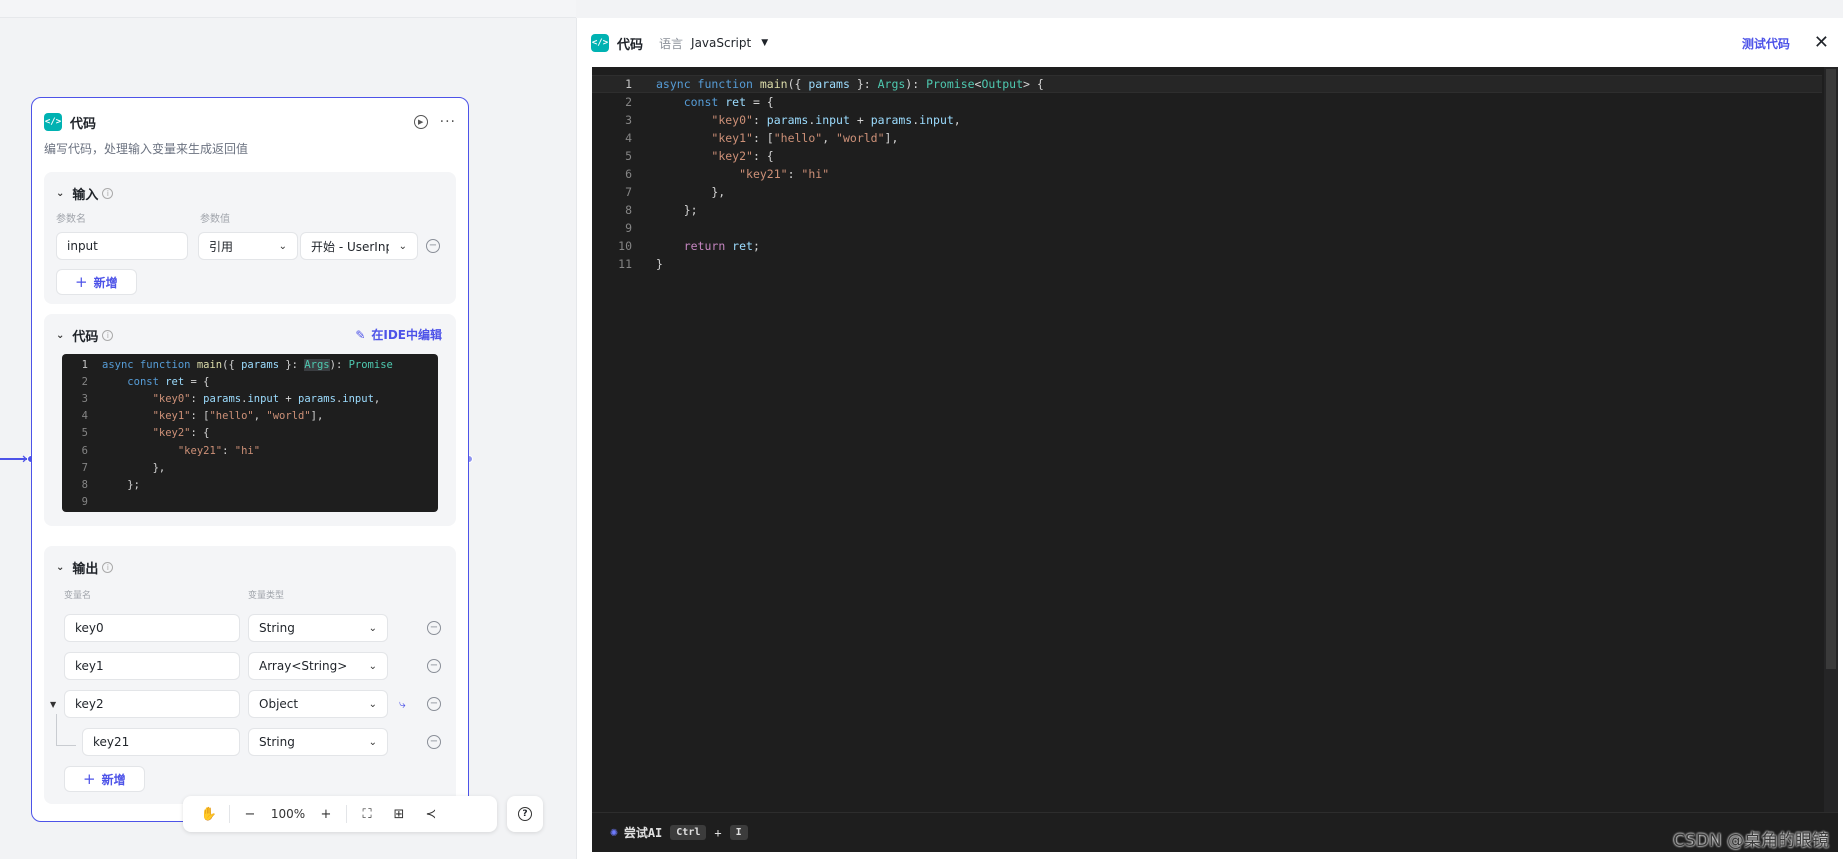 This screenshot has width=1843, height=859. I want to click on output-name-value: key21, so click(111, 742).